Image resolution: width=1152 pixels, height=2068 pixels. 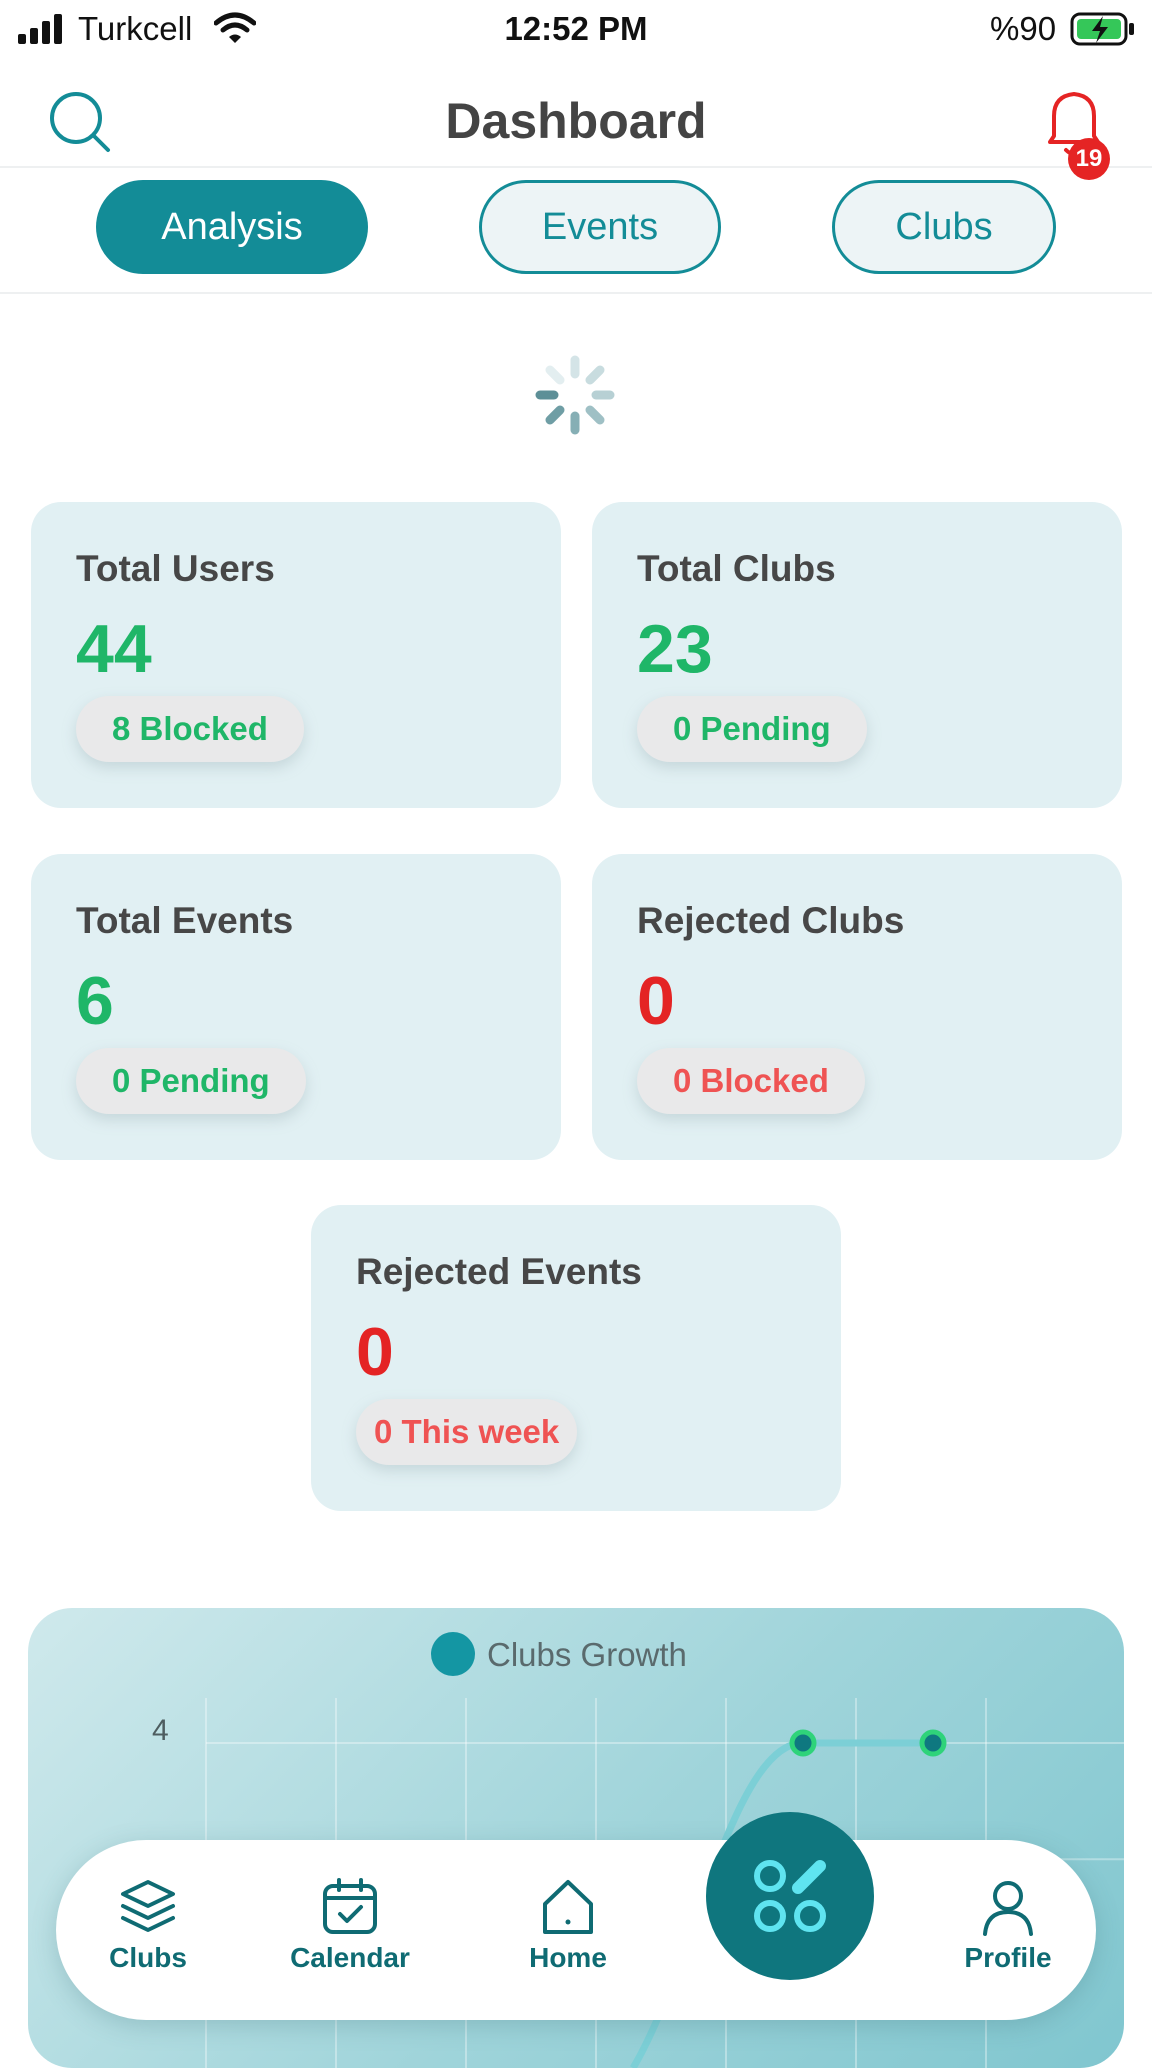 I want to click on nav-label: Calendar, so click(x=350, y=1957).